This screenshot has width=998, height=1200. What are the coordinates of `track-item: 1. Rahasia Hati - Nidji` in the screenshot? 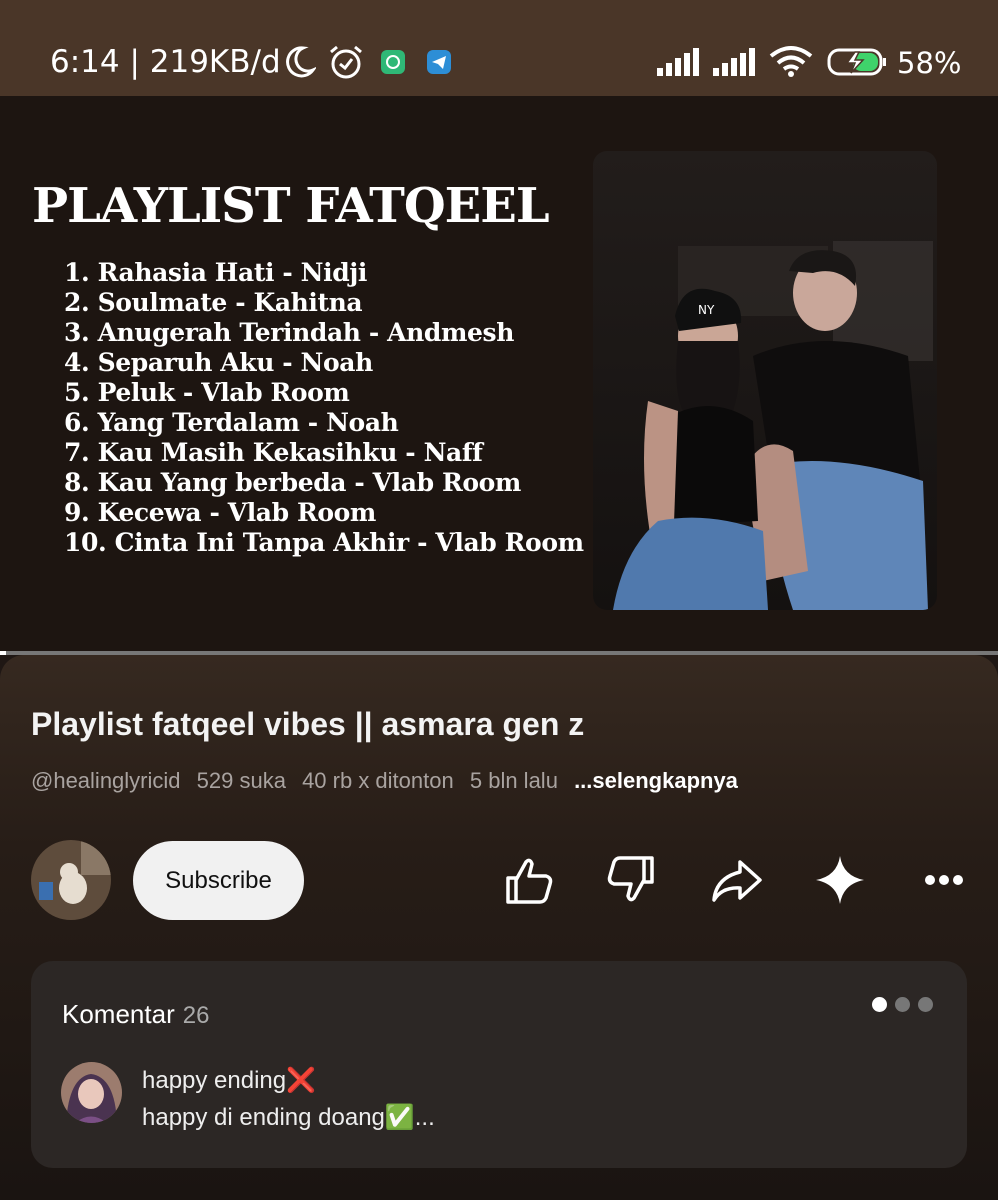 It's located at (216, 272).